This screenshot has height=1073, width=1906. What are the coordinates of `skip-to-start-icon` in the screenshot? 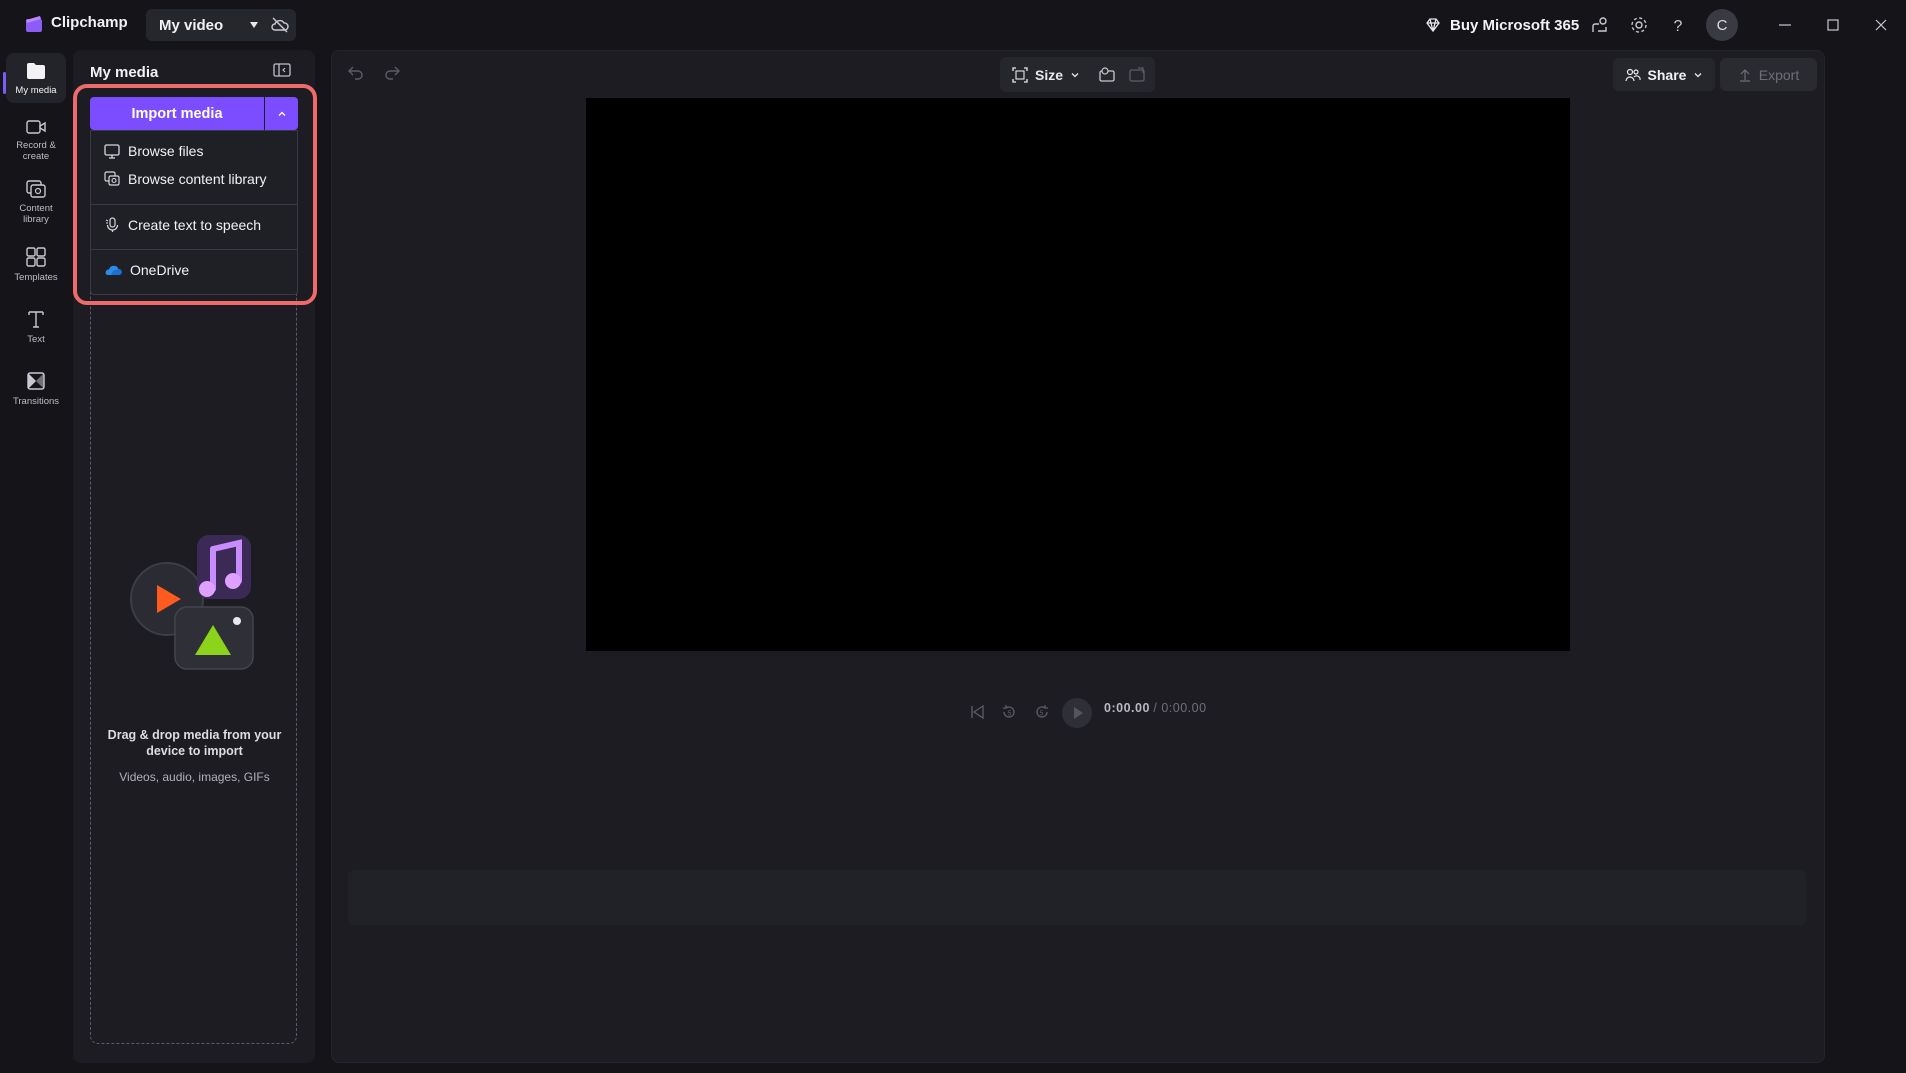 It's located at (977, 712).